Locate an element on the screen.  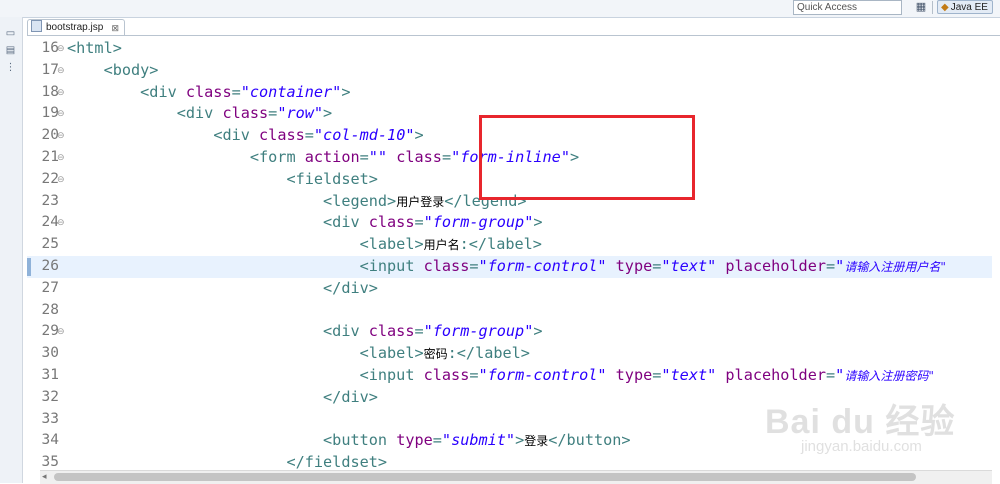
code-token: "container" is located at coordinates (291, 91).